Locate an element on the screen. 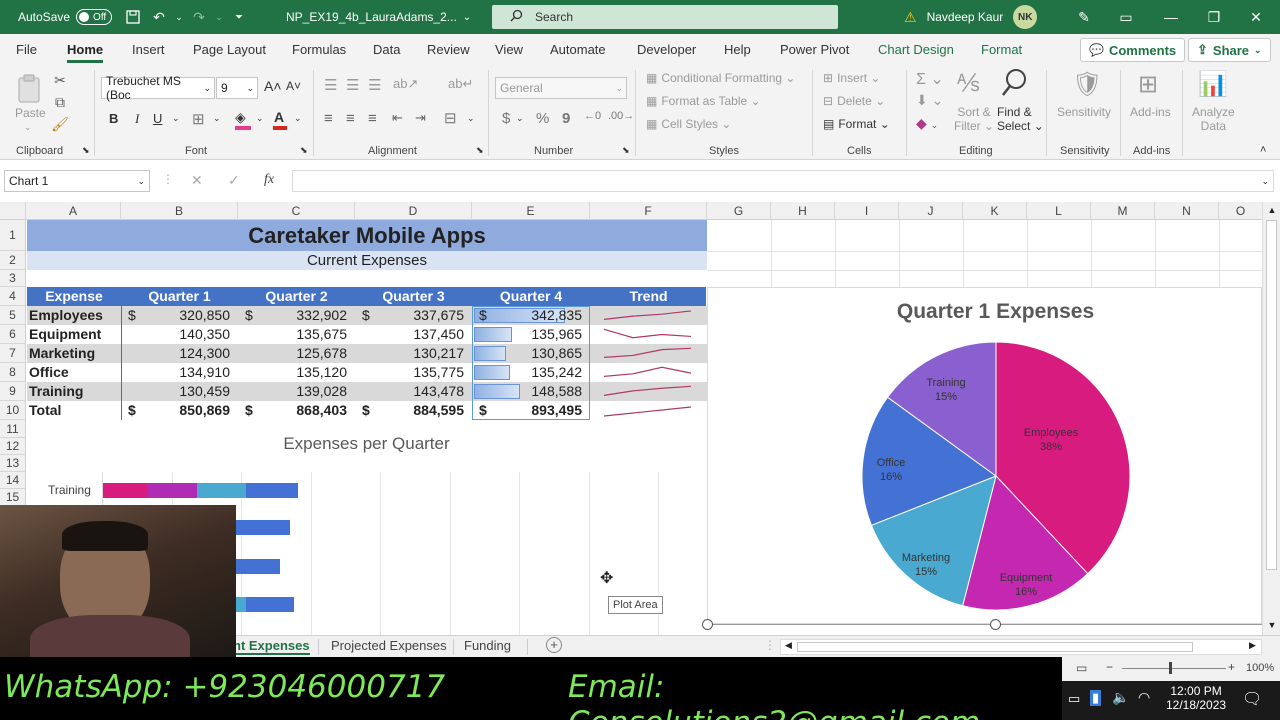 This screenshot has height=720, width=1280. column-header: L is located at coordinates (1059, 211).